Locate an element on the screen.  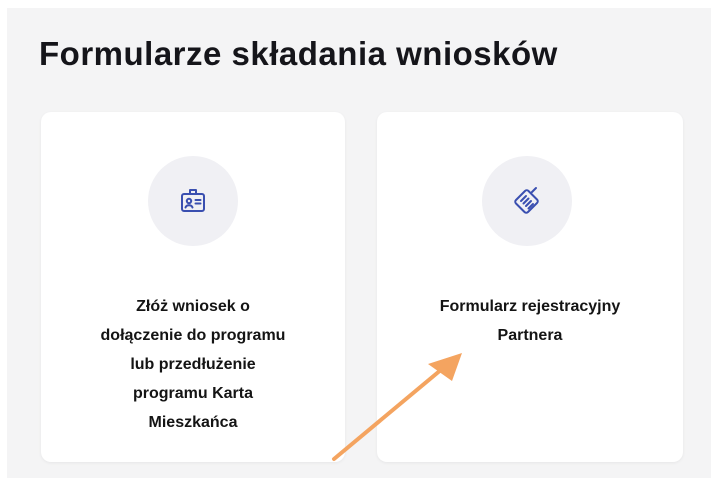
card-label-line: Złóż wniosek o is located at coordinates (193, 306).